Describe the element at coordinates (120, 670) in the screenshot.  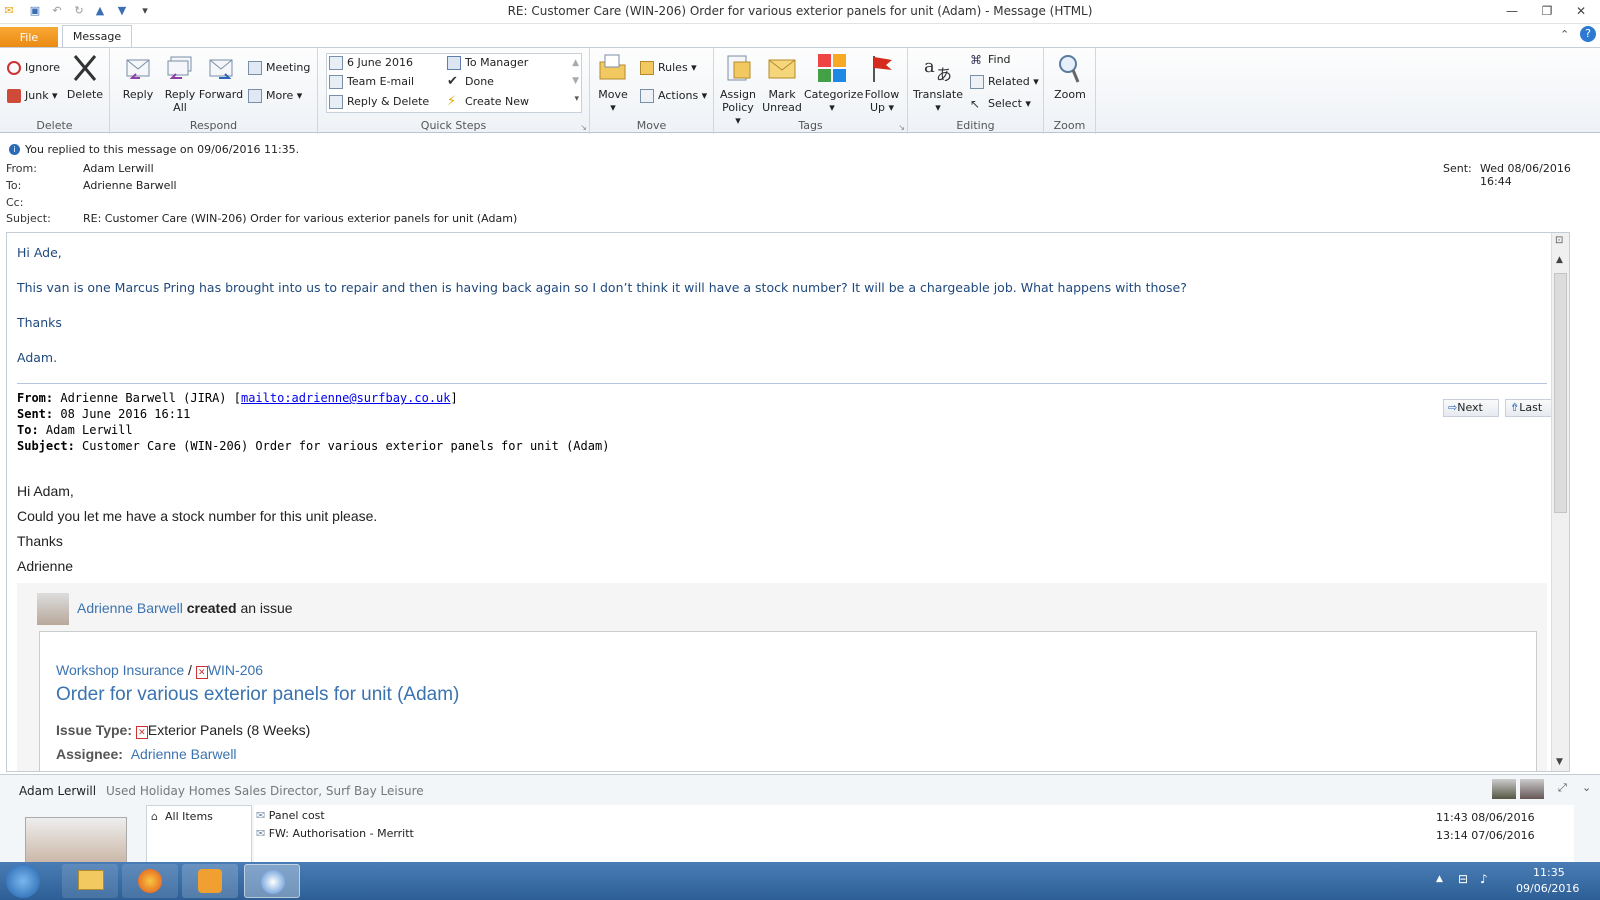
I see `jira-project-link: Workshop Insurance` at that location.